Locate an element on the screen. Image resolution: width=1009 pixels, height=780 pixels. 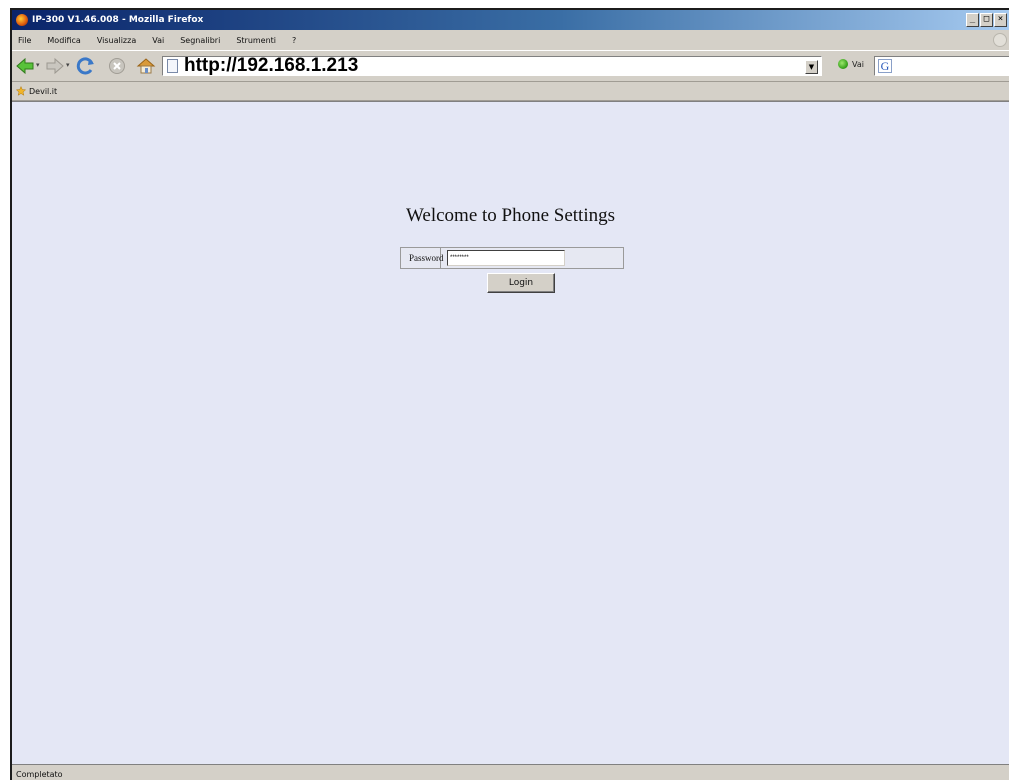
page-icon is located at coordinates (172, 66).